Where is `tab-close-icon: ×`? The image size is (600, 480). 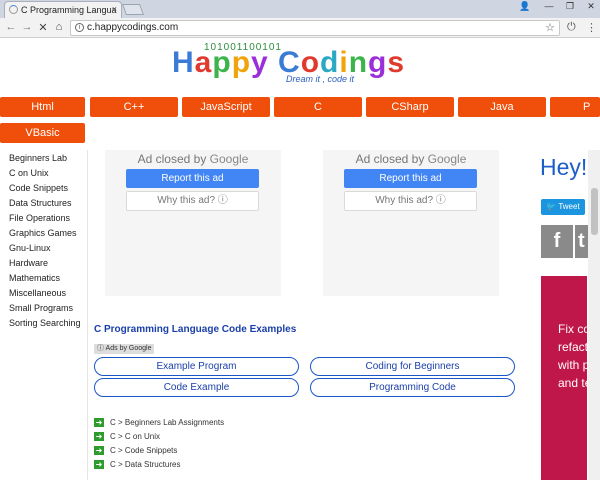 tab-close-icon: × is located at coordinates (114, 9).